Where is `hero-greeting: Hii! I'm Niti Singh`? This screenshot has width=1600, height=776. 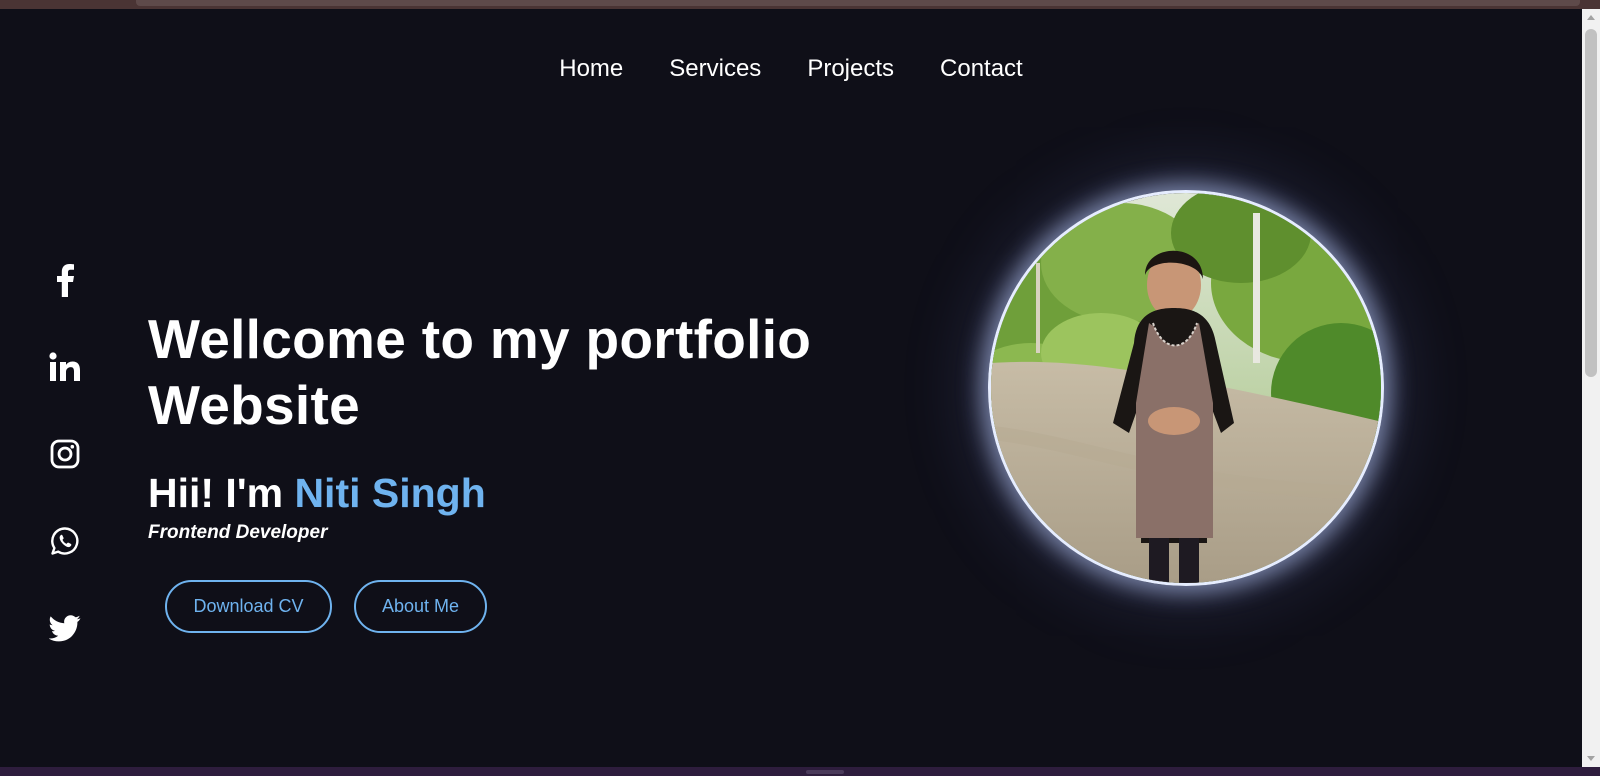 hero-greeting: Hii! I'm Niti Singh is located at coordinates (528, 493).